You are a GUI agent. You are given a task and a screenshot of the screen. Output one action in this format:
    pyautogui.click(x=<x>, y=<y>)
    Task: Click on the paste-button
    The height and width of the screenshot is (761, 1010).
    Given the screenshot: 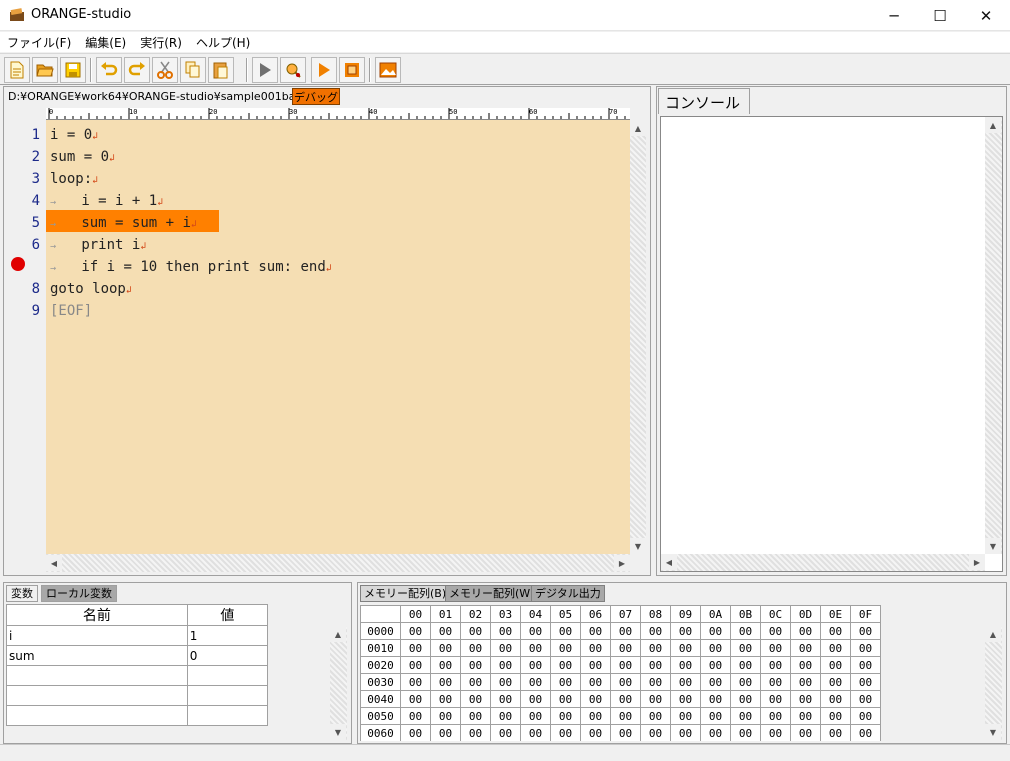 What is the action you would take?
    pyautogui.click(x=221, y=70)
    